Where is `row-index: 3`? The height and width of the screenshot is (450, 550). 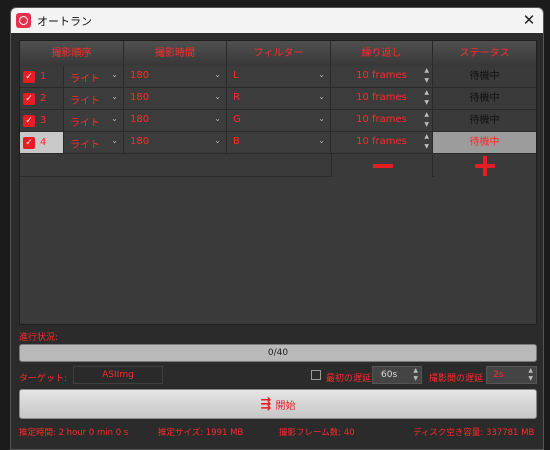 row-index: 3 is located at coordinates (43, 120).